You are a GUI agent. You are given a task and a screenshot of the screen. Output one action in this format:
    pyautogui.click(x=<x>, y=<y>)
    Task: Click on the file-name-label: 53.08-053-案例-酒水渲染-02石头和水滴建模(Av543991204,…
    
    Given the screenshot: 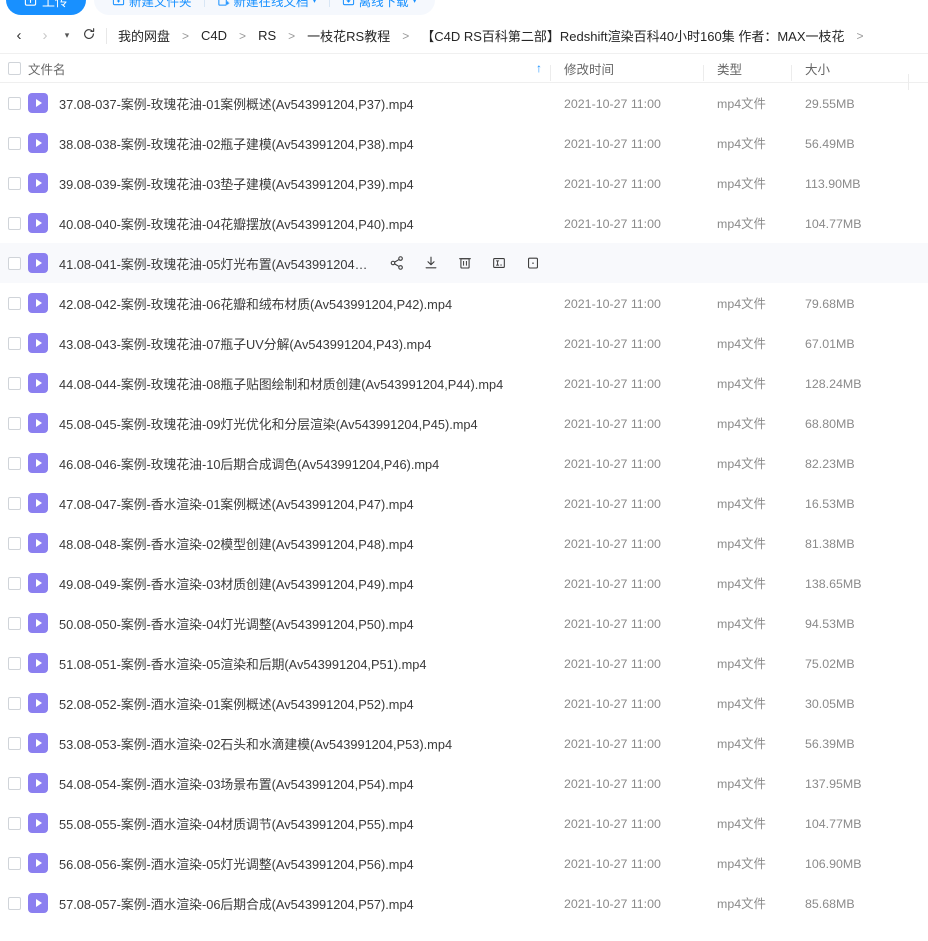 What is the action you would take?
    pyautogui.click(x=260, y=743)
    